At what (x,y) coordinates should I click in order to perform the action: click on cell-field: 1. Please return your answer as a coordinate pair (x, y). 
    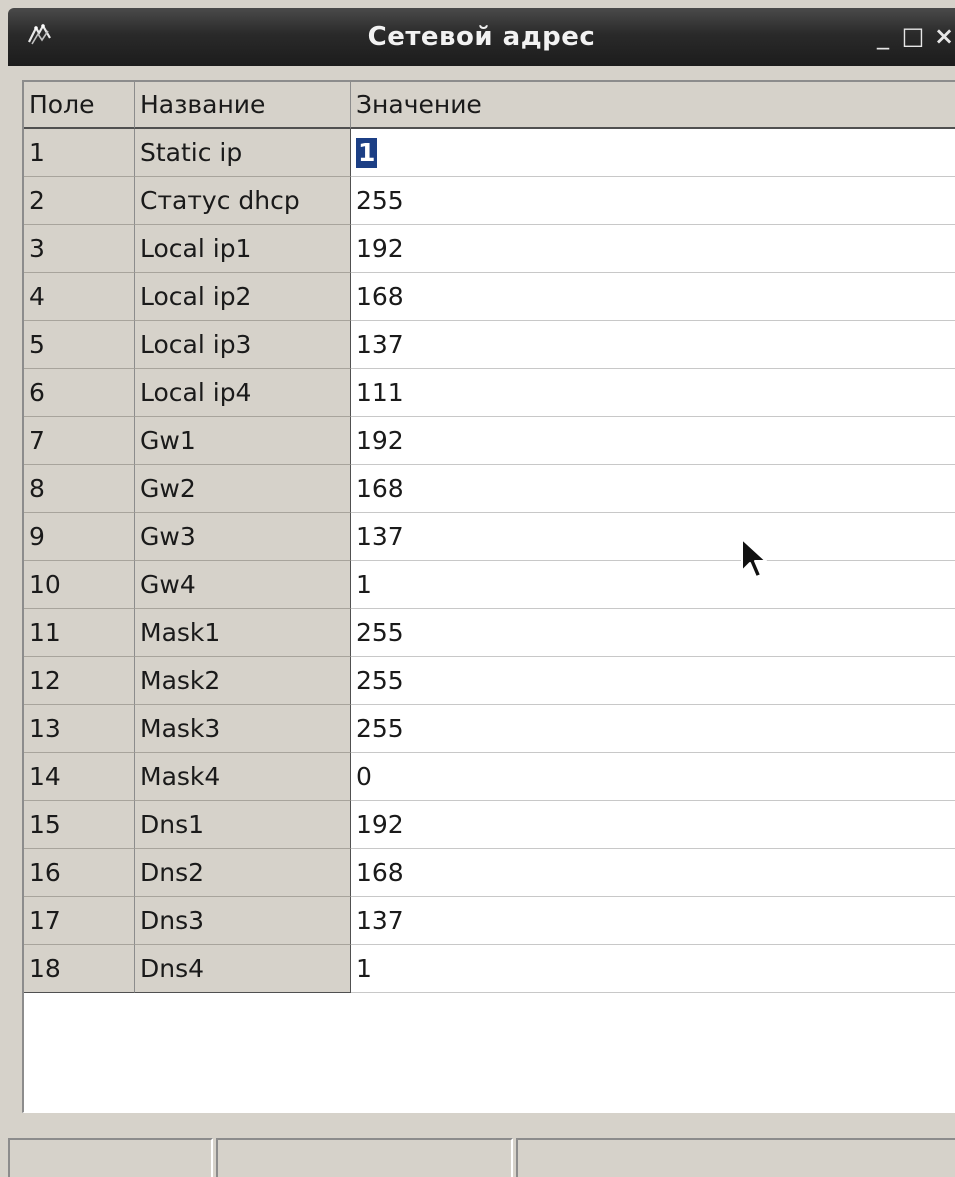
    Looking at the image, I should click on (79, 153).